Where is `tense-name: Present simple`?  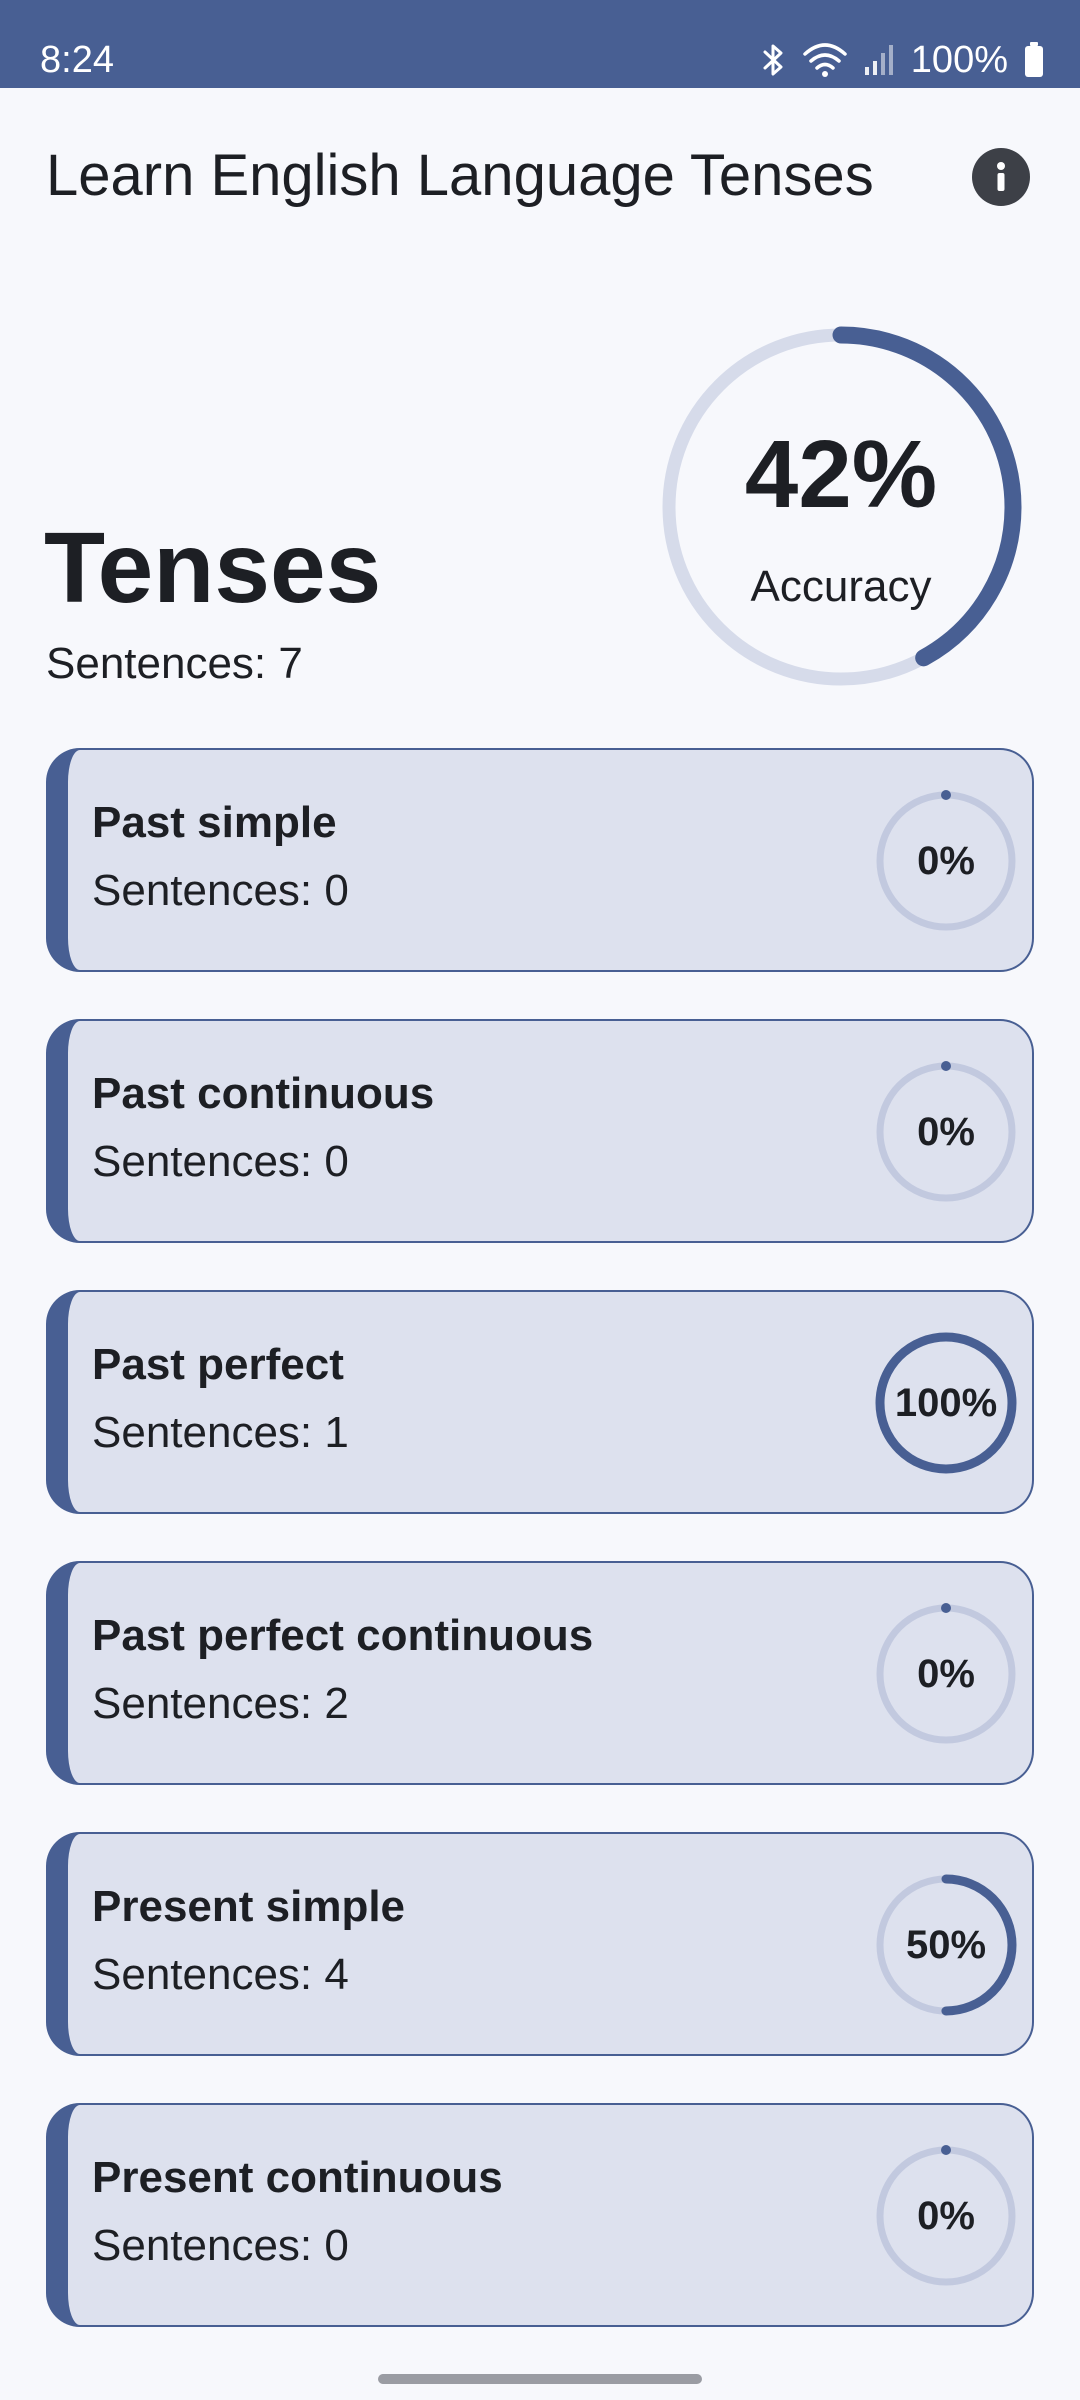 tense-name: Present simple is located at coordinates (249, 1906).